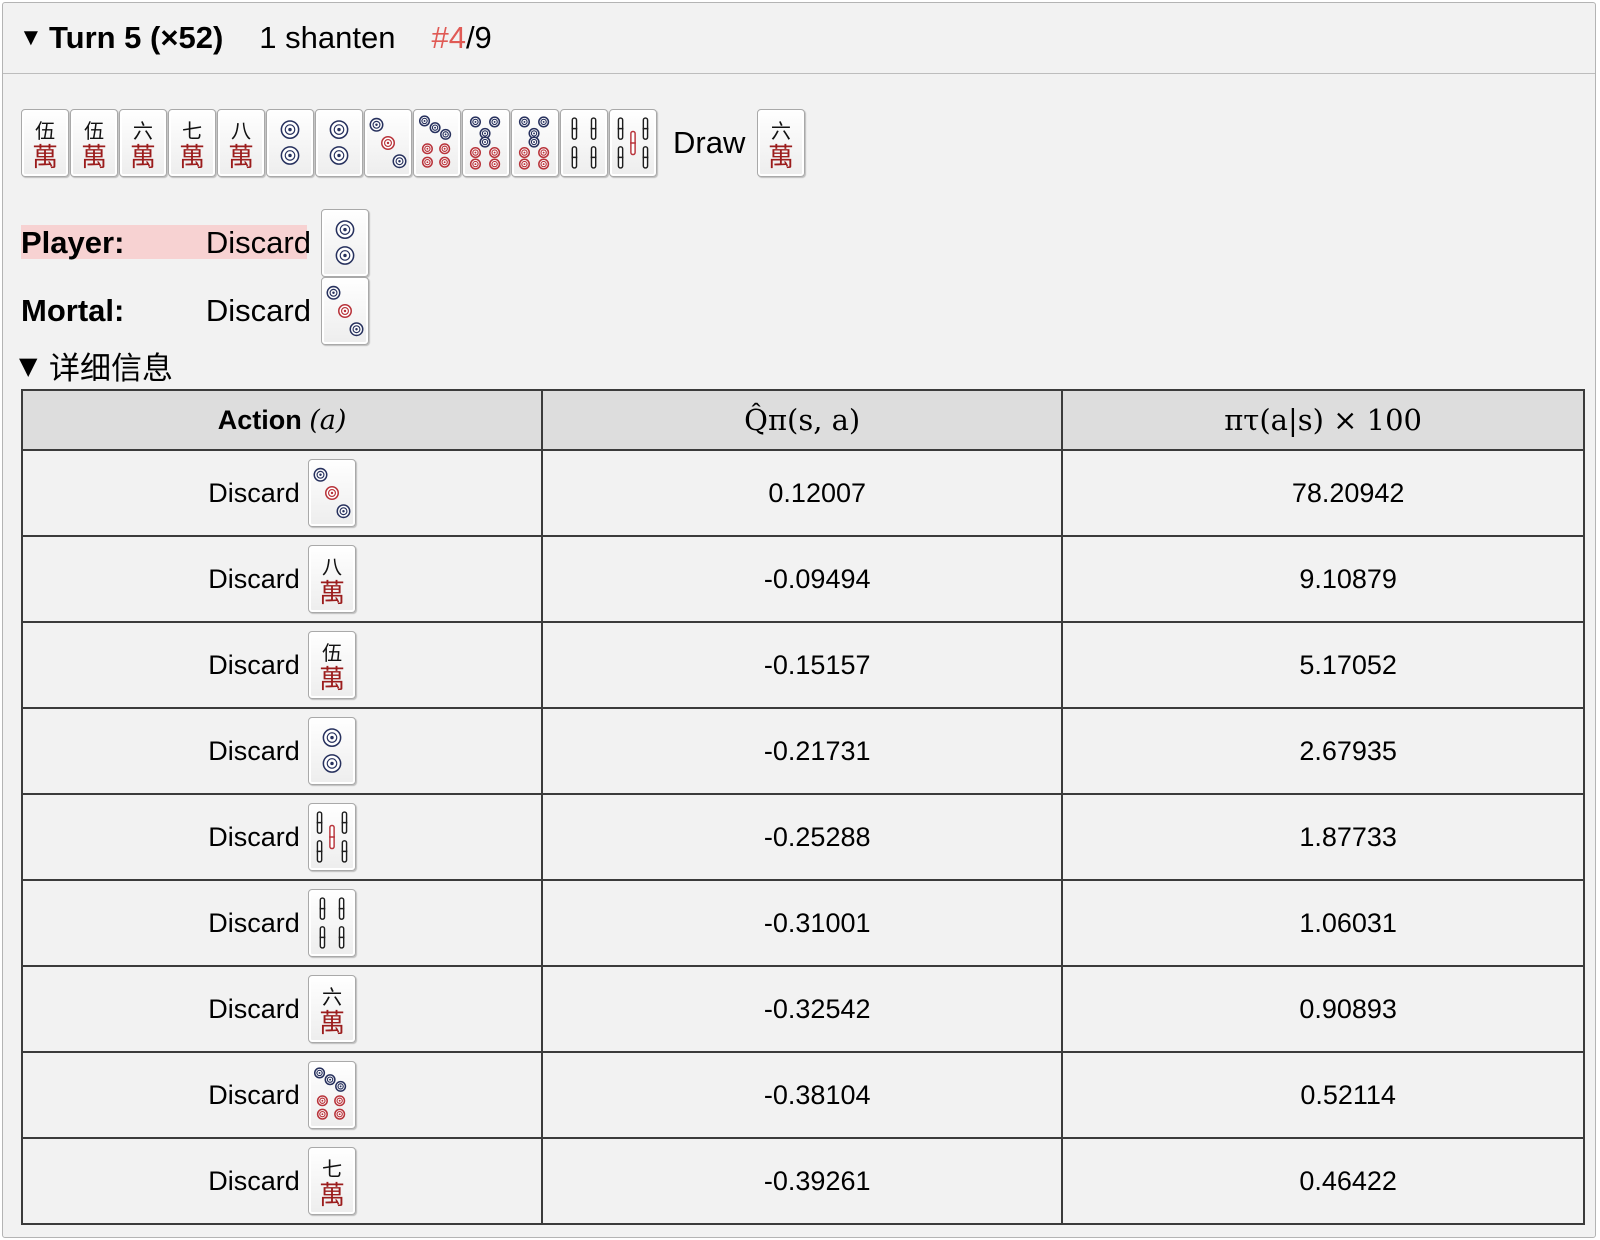 The width and height of the screenshot is (1600, 1240). I want to click on shanten-count: 1 shanten, so click(327, 37).